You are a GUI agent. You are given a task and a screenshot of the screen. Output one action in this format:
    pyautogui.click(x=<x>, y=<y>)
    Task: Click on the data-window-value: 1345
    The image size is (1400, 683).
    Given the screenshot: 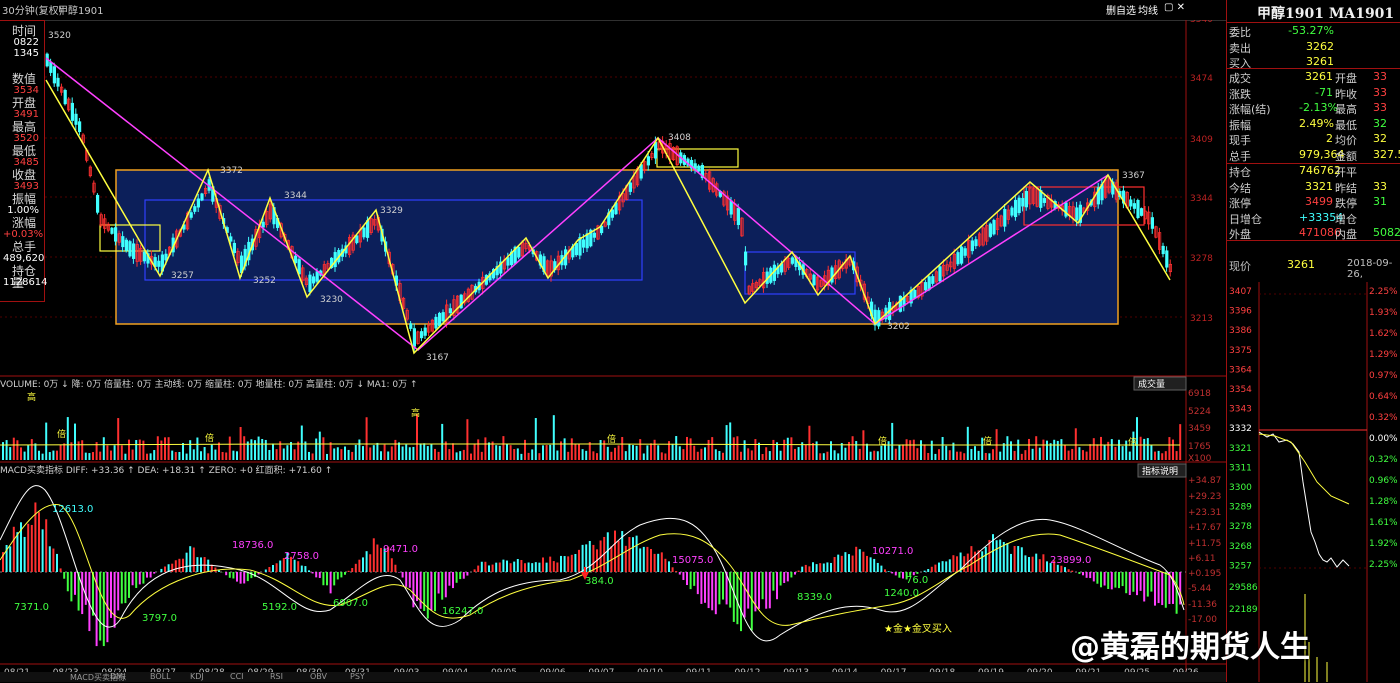 What is the action you would take?
    pyautogui.click(x=21, y=54)
    